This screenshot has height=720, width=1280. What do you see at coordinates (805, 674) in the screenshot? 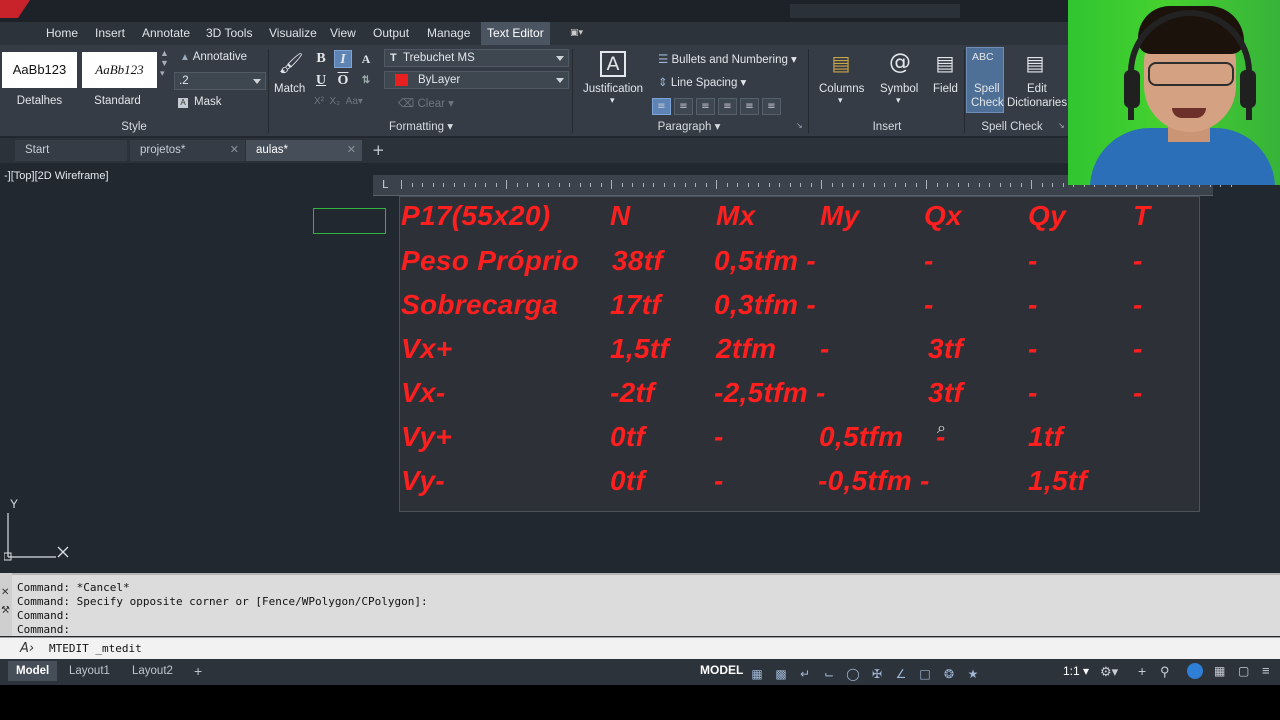
I see `infer-constraints-icon: ↵` at bounding box center [805, 674].